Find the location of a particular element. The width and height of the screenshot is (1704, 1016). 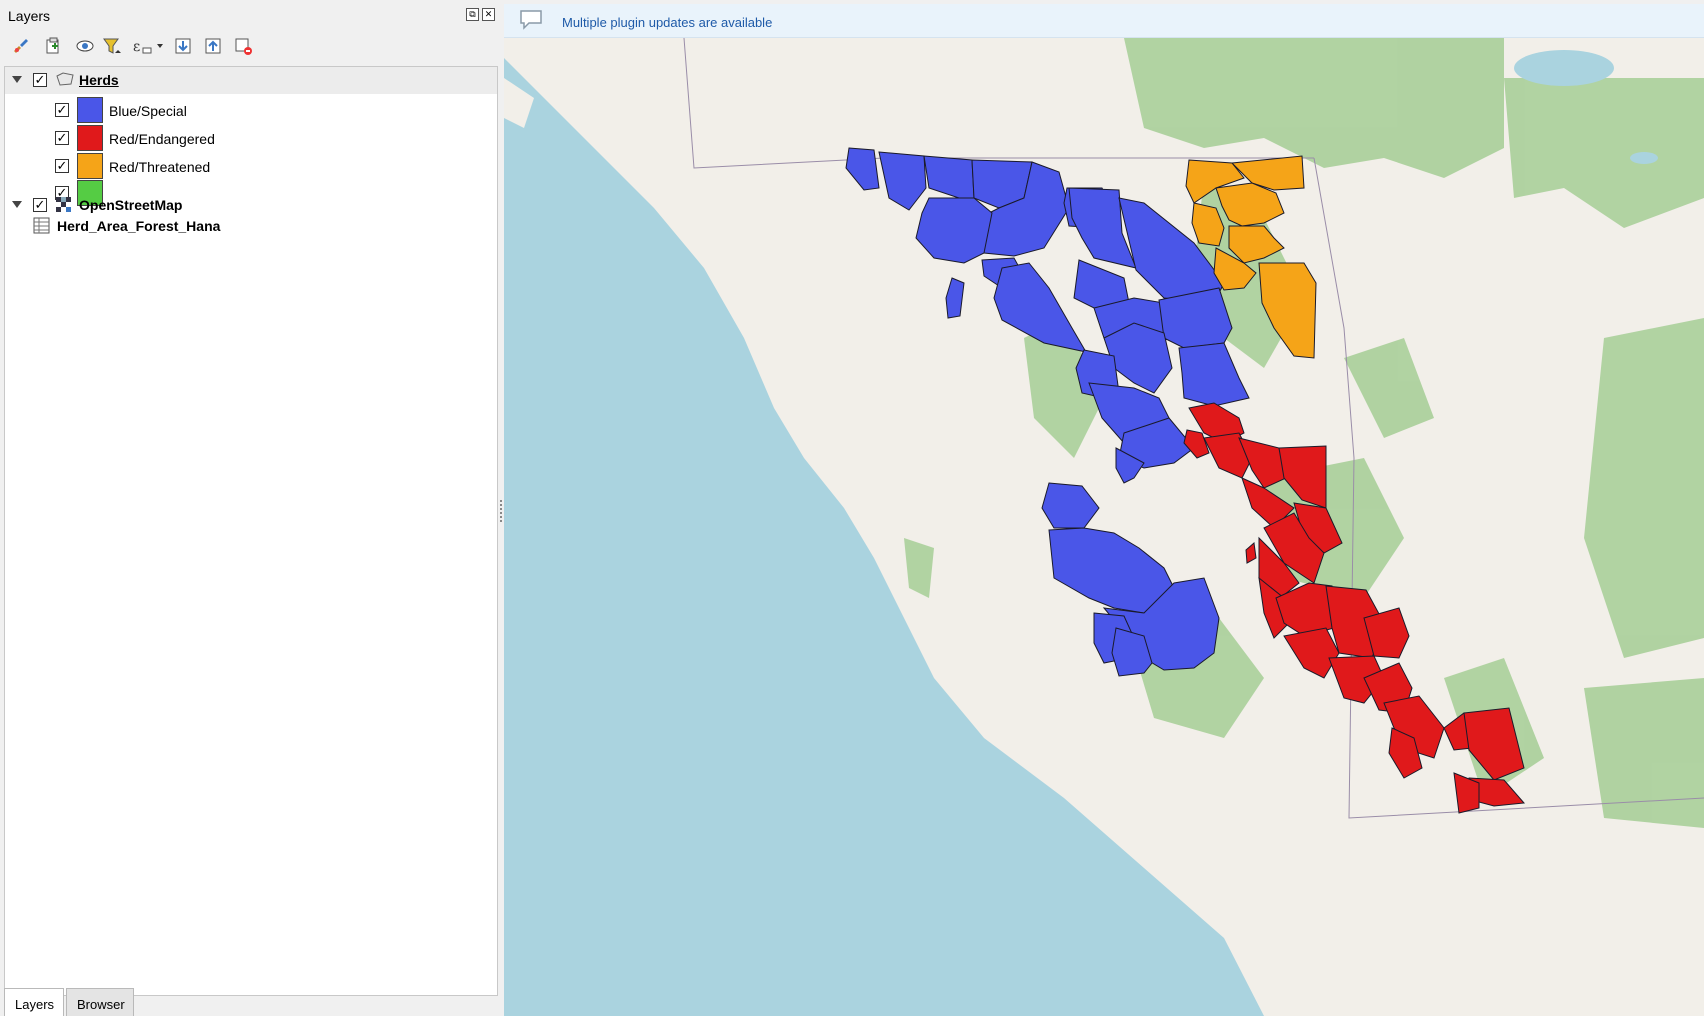

paintbrush-icon is located at coordinates (21, 46).